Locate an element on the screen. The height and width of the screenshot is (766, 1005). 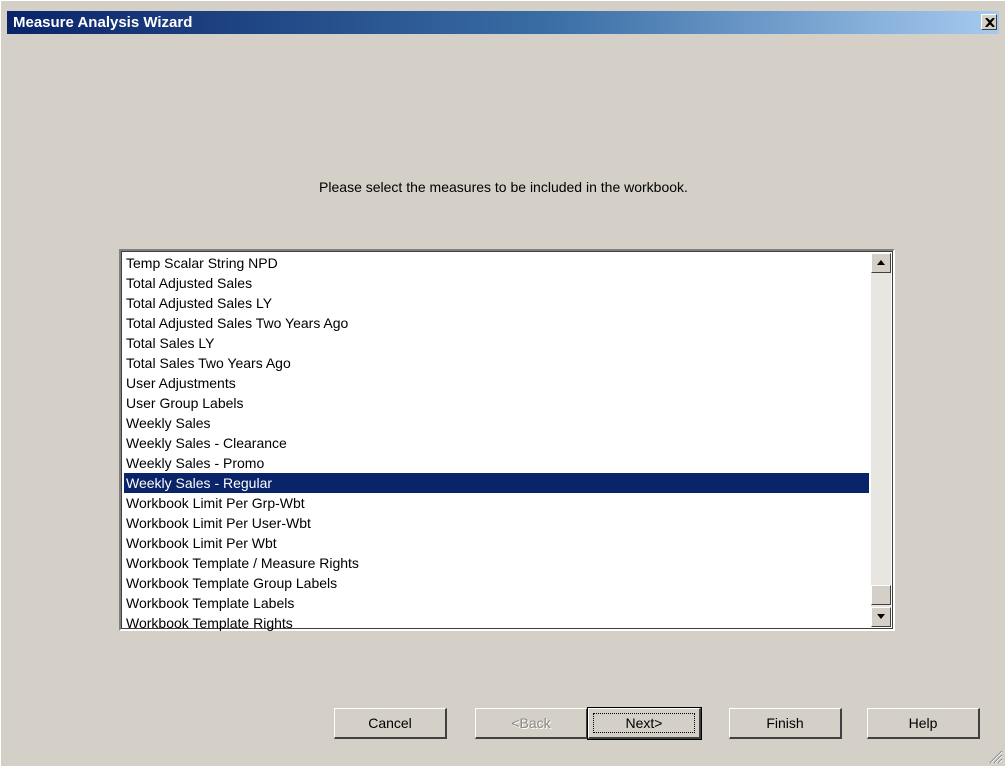
list-item: Total Sales Two Years Ago is located at coordinates (496, 363).